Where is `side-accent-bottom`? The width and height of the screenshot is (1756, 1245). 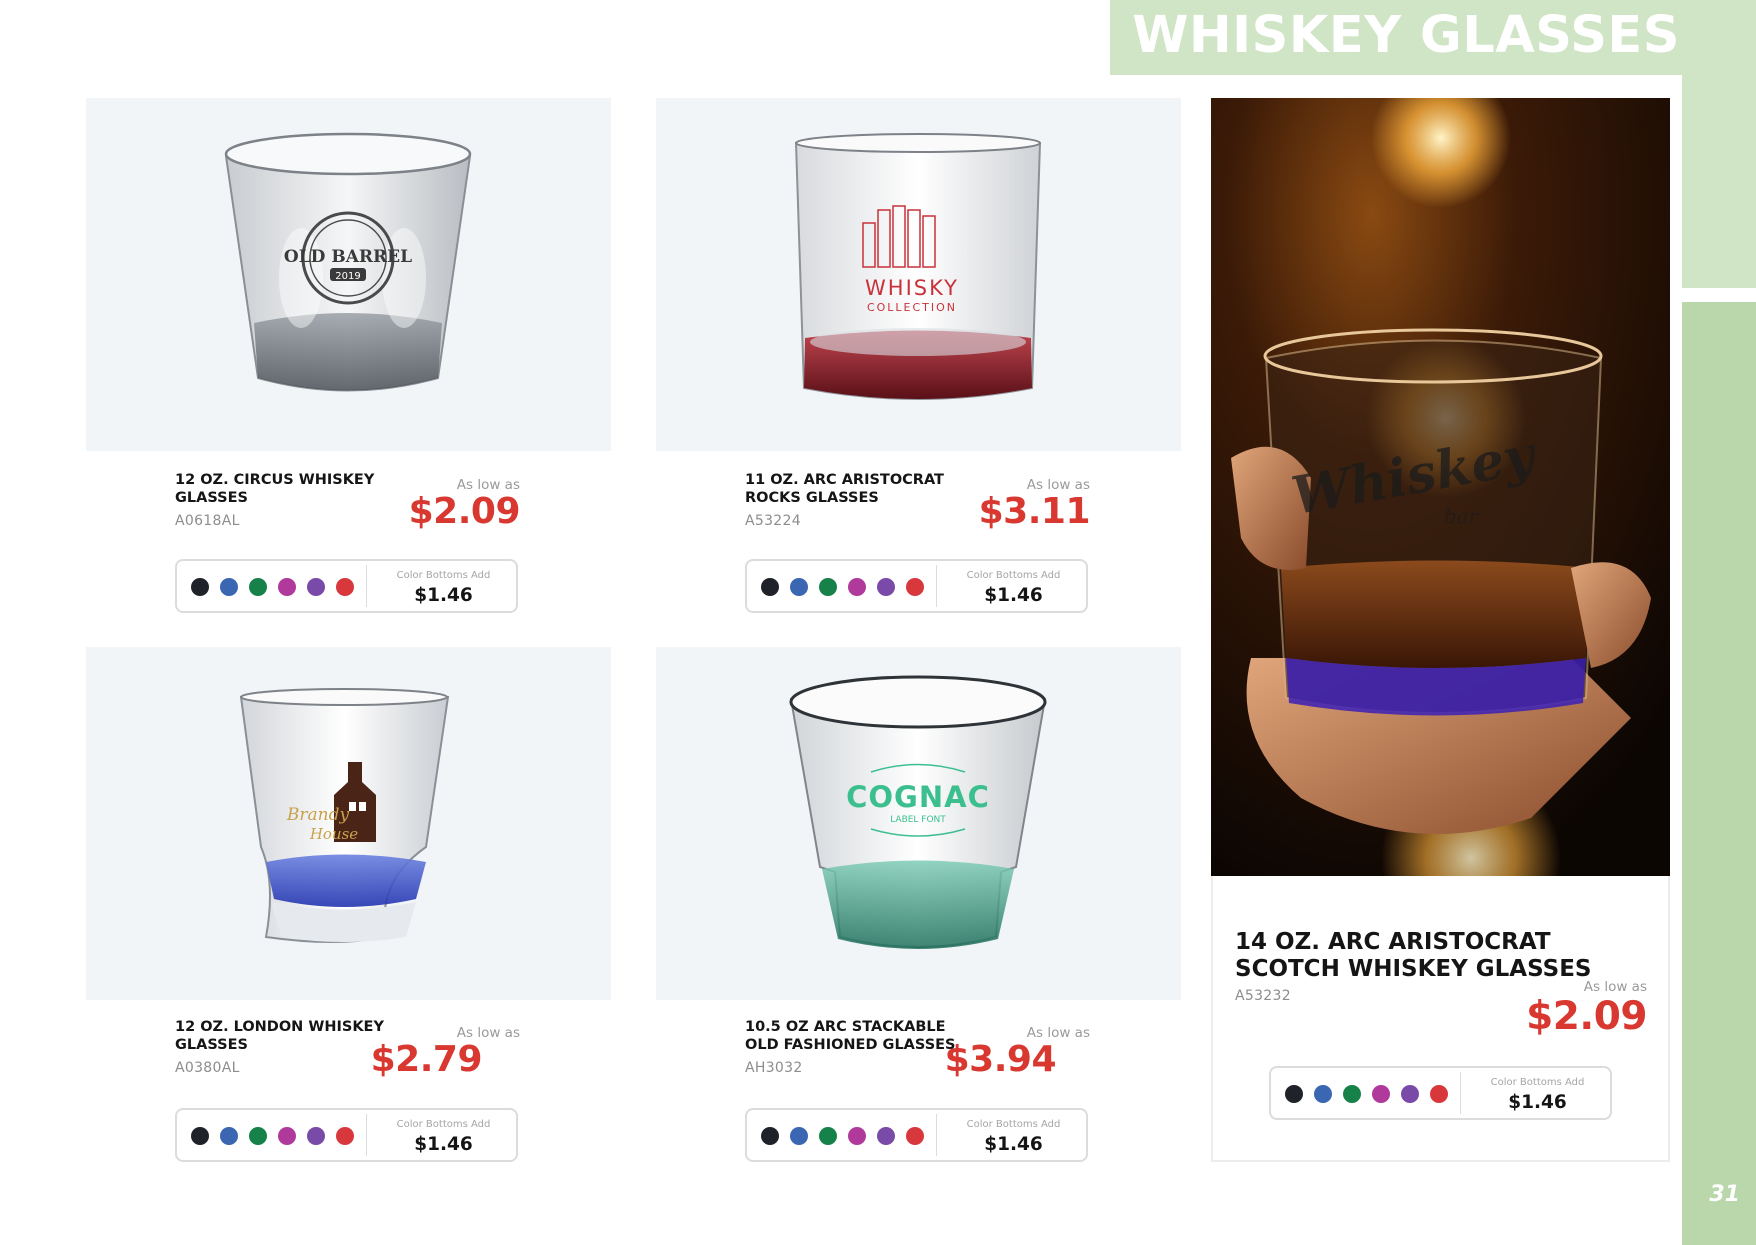 side-accent-bottom is located at coordinates (1719, 773).